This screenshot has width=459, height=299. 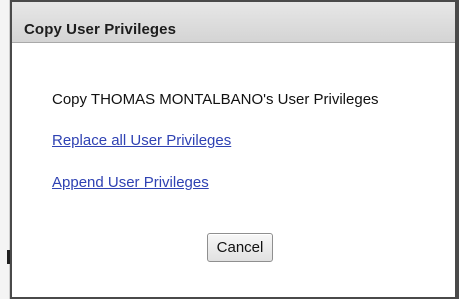 What do you see at coordinates (130, 182) in the screenshot?
I see `append-privileges-link: Append User Privileges` at bounding box center [130, 182].